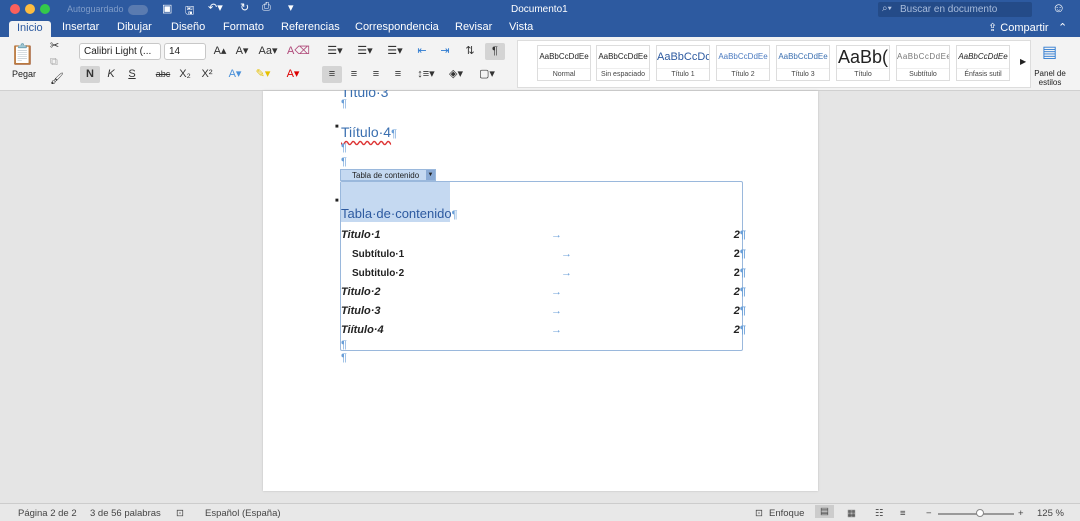 The image size is (1080, 521). Describe the element at coordinates (923, 63) in the screenshot. I see `style-subtítulo: AaBbCcDdEe Subtítulo` at that location.